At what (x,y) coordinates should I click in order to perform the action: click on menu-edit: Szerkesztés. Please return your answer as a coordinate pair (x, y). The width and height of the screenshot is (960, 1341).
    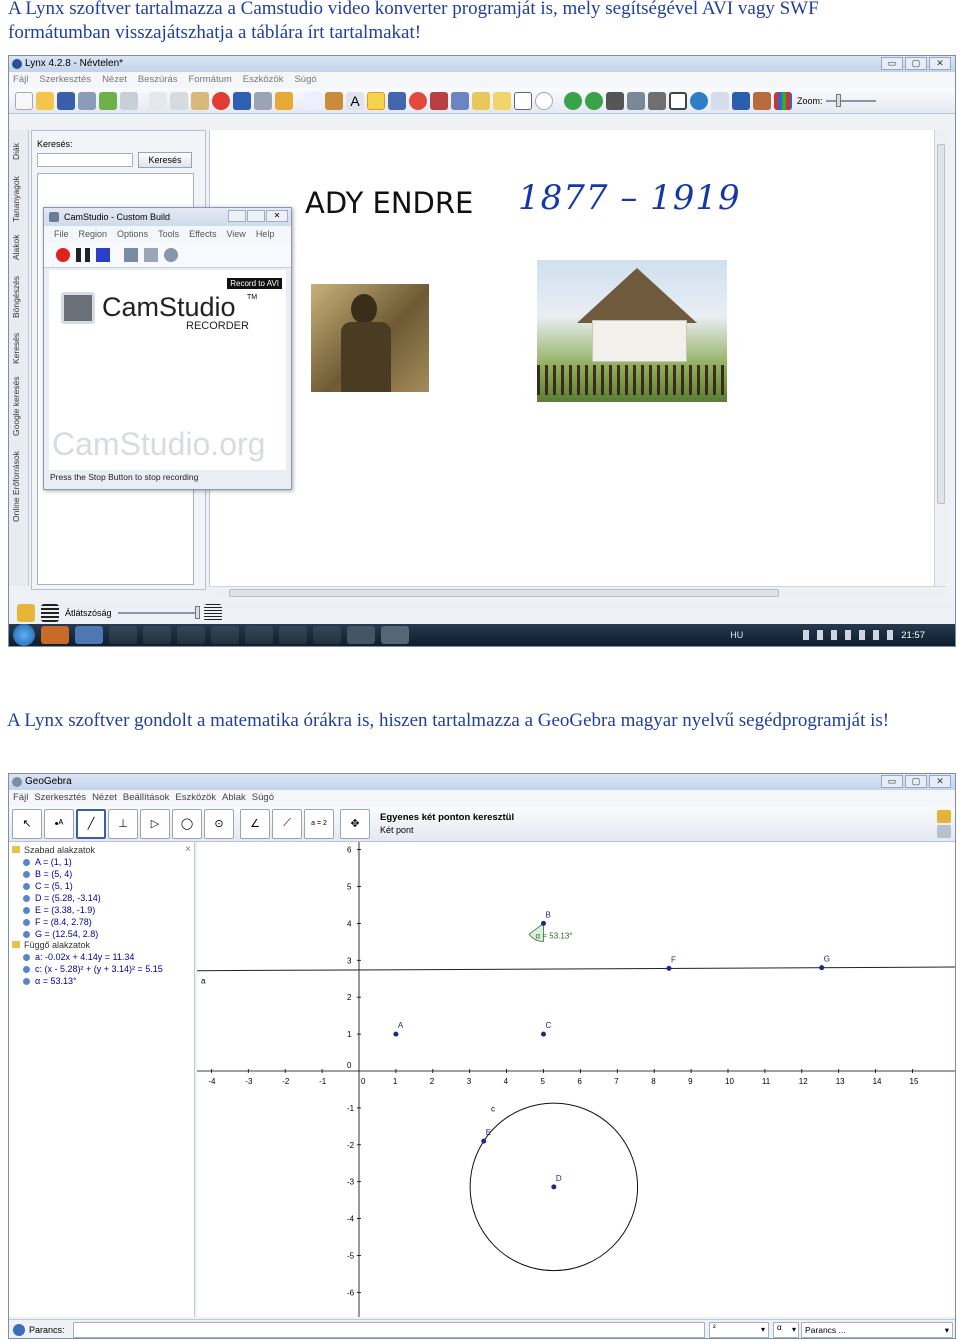
    Looking at the image, I should click on (65, 80).